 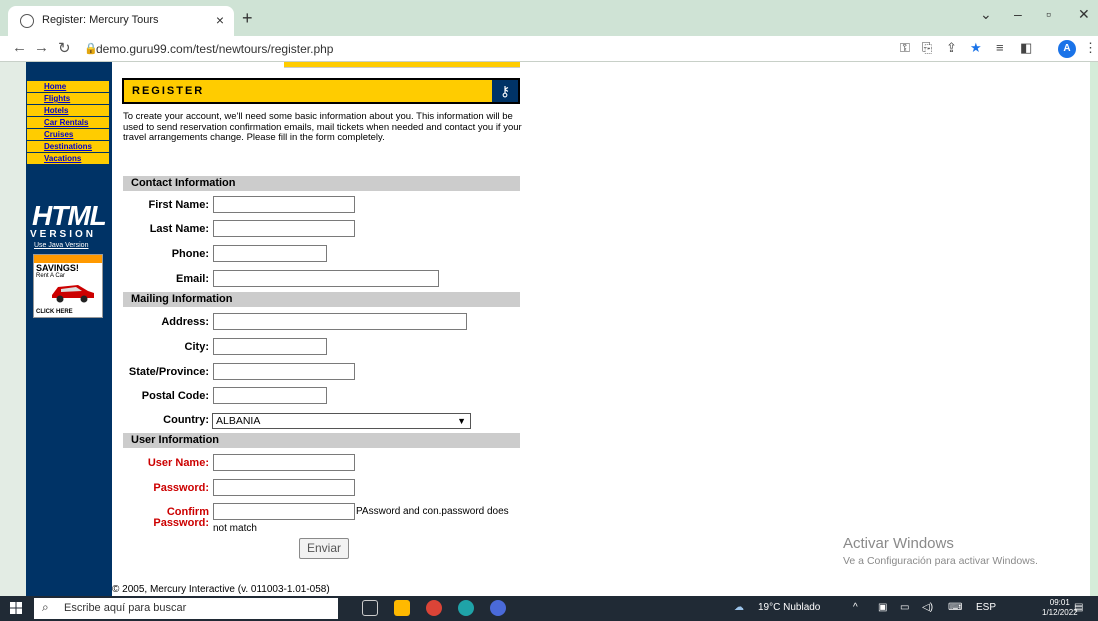 What do you see at coordinates (64, 48) in the screenshot?
I see `reload-icon: ↻` at bounding box center [64, 48].